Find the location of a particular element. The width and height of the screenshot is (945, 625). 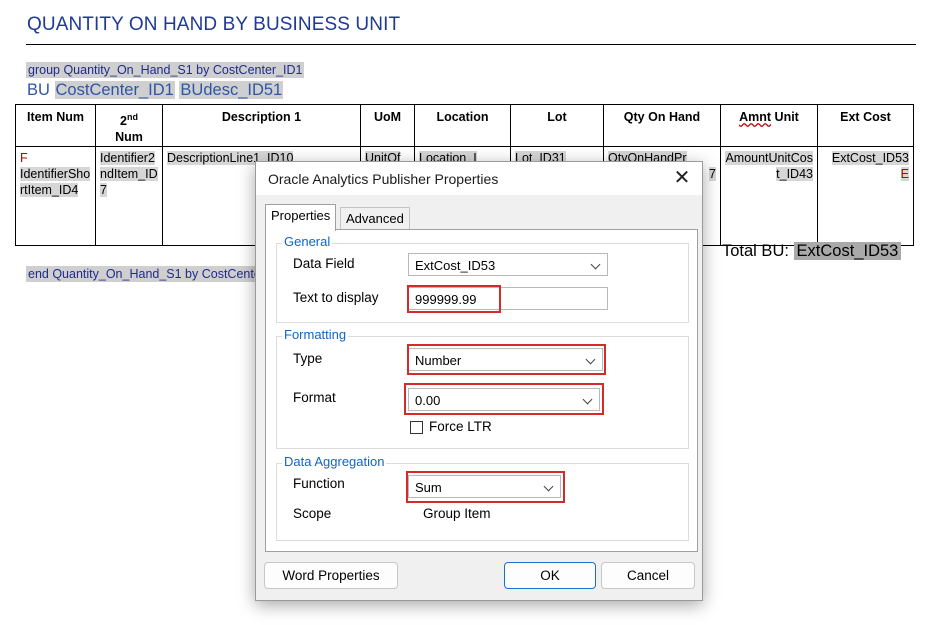

cancel-button: Cancel is located at coordinates (648, 575).